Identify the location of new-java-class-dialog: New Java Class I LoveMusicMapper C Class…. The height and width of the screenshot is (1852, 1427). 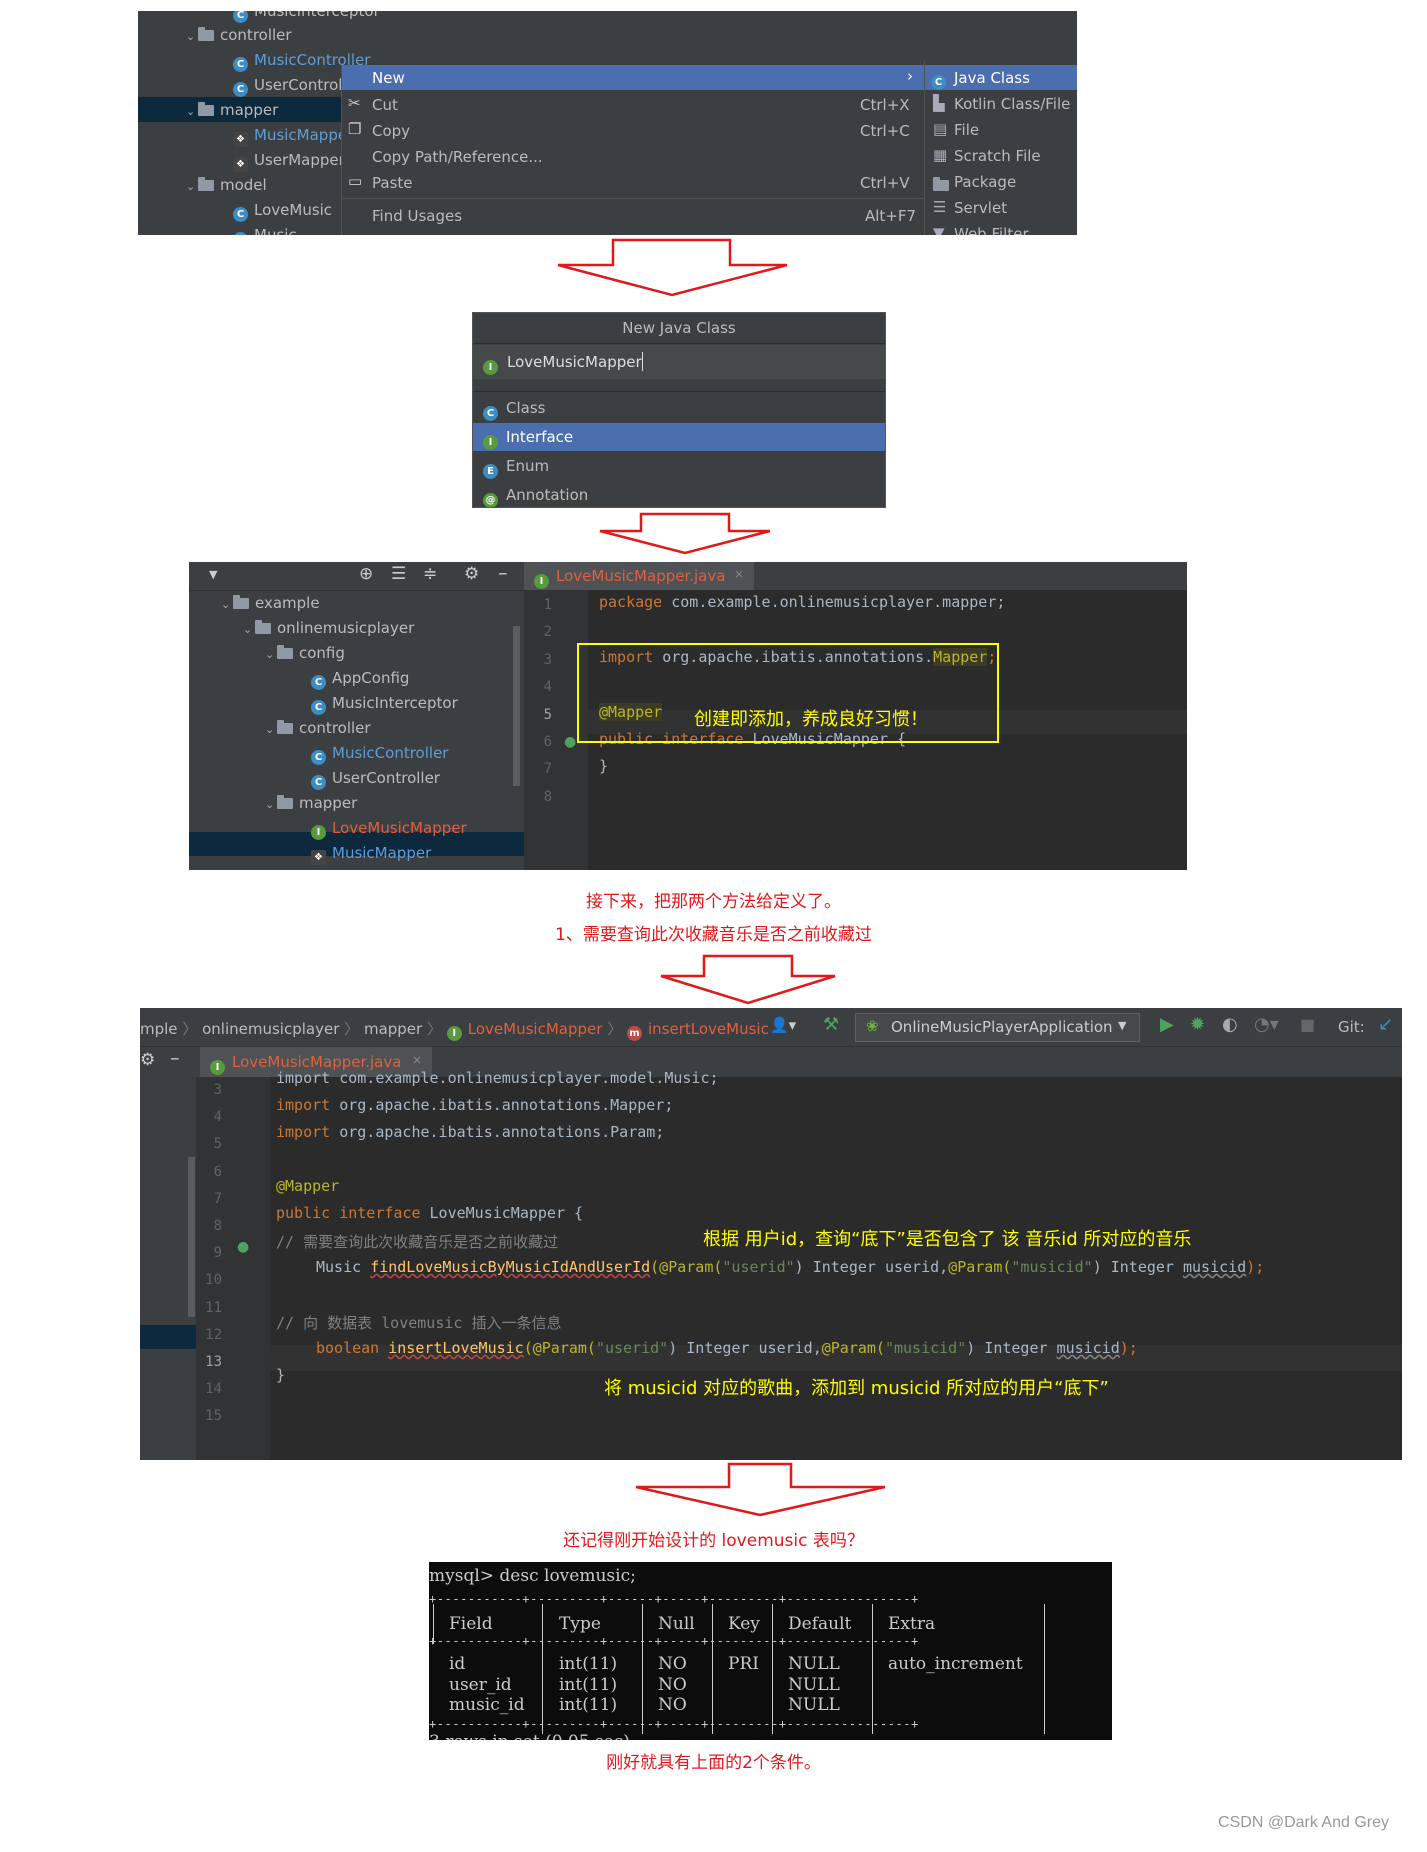
(679, 410).